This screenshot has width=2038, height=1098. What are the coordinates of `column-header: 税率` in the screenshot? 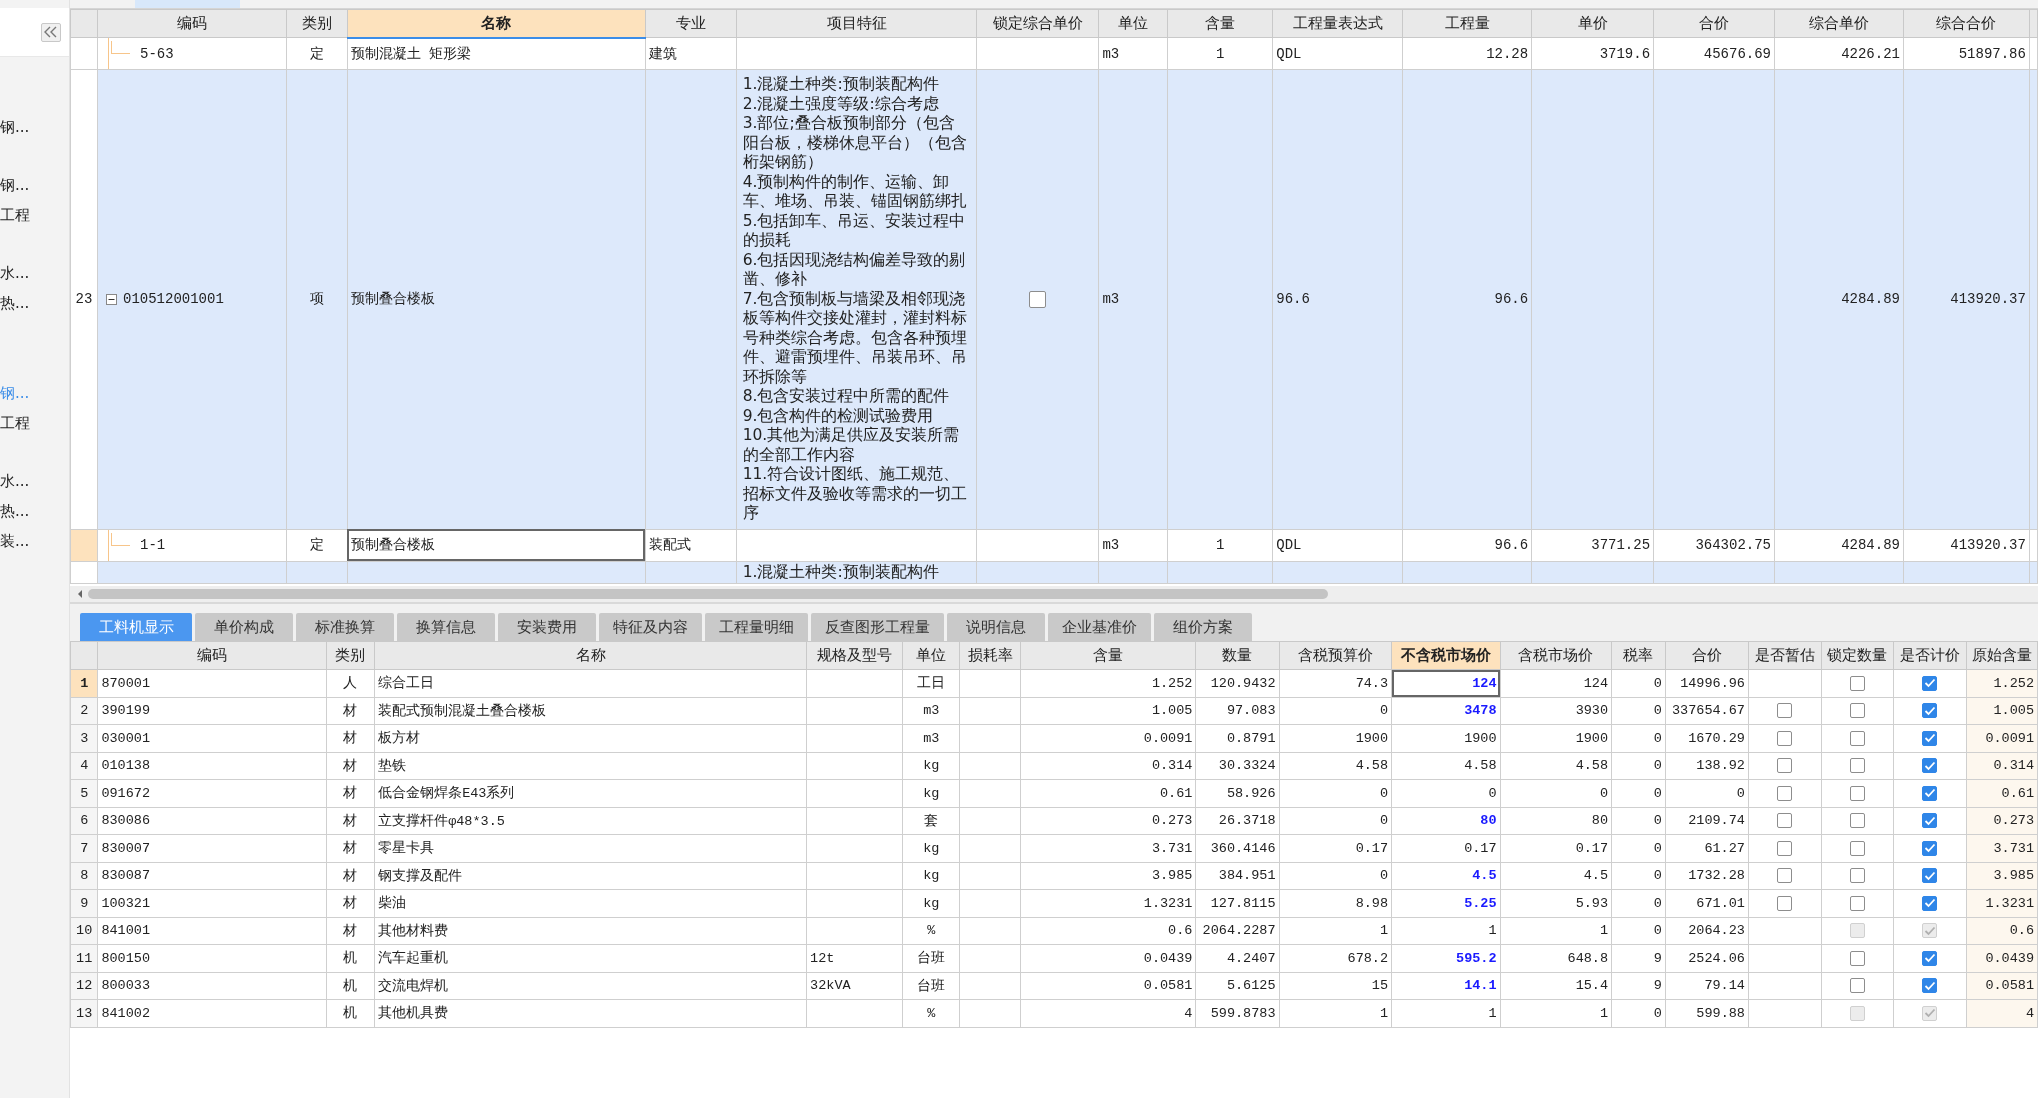 It's located at (1638, 655).